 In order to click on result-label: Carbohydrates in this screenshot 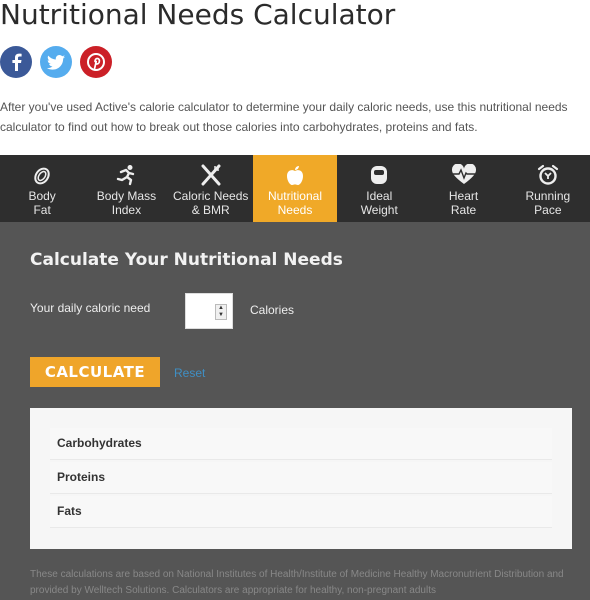, I will do `click(99, 443)`.